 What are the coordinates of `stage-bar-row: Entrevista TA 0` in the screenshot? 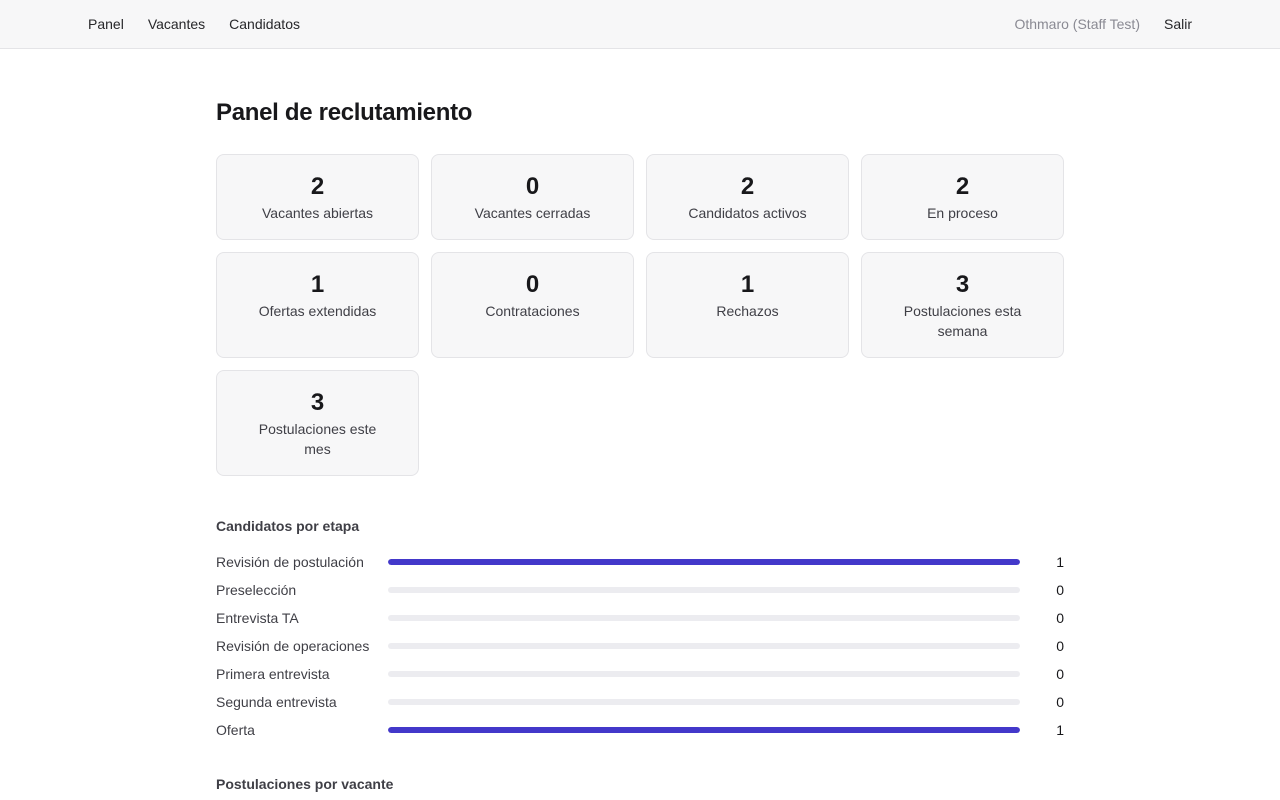 It's located at (640, 618).